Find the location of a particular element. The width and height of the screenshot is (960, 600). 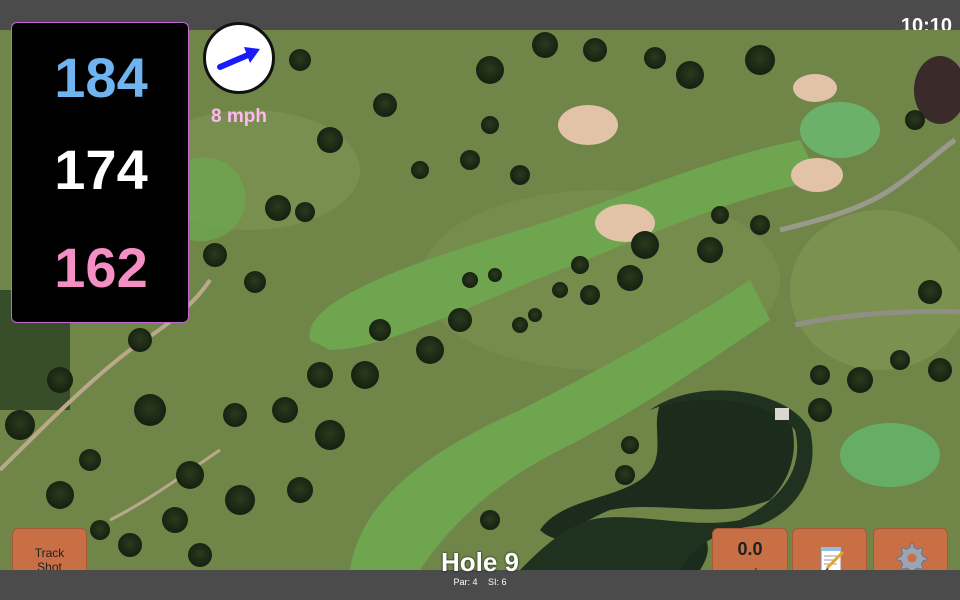

notepad-icon is located at coordinates (832, 559).